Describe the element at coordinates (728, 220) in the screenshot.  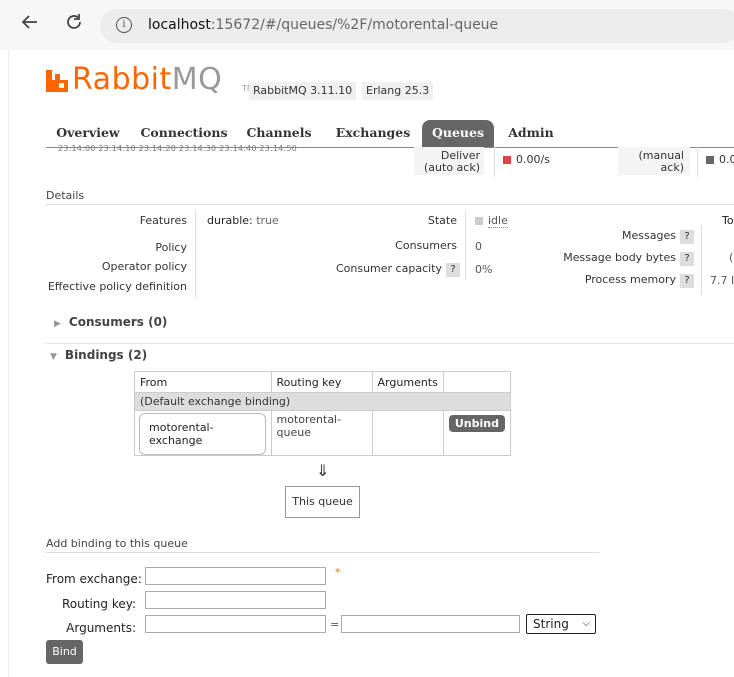
I see `total-header-partial: To` at that location.